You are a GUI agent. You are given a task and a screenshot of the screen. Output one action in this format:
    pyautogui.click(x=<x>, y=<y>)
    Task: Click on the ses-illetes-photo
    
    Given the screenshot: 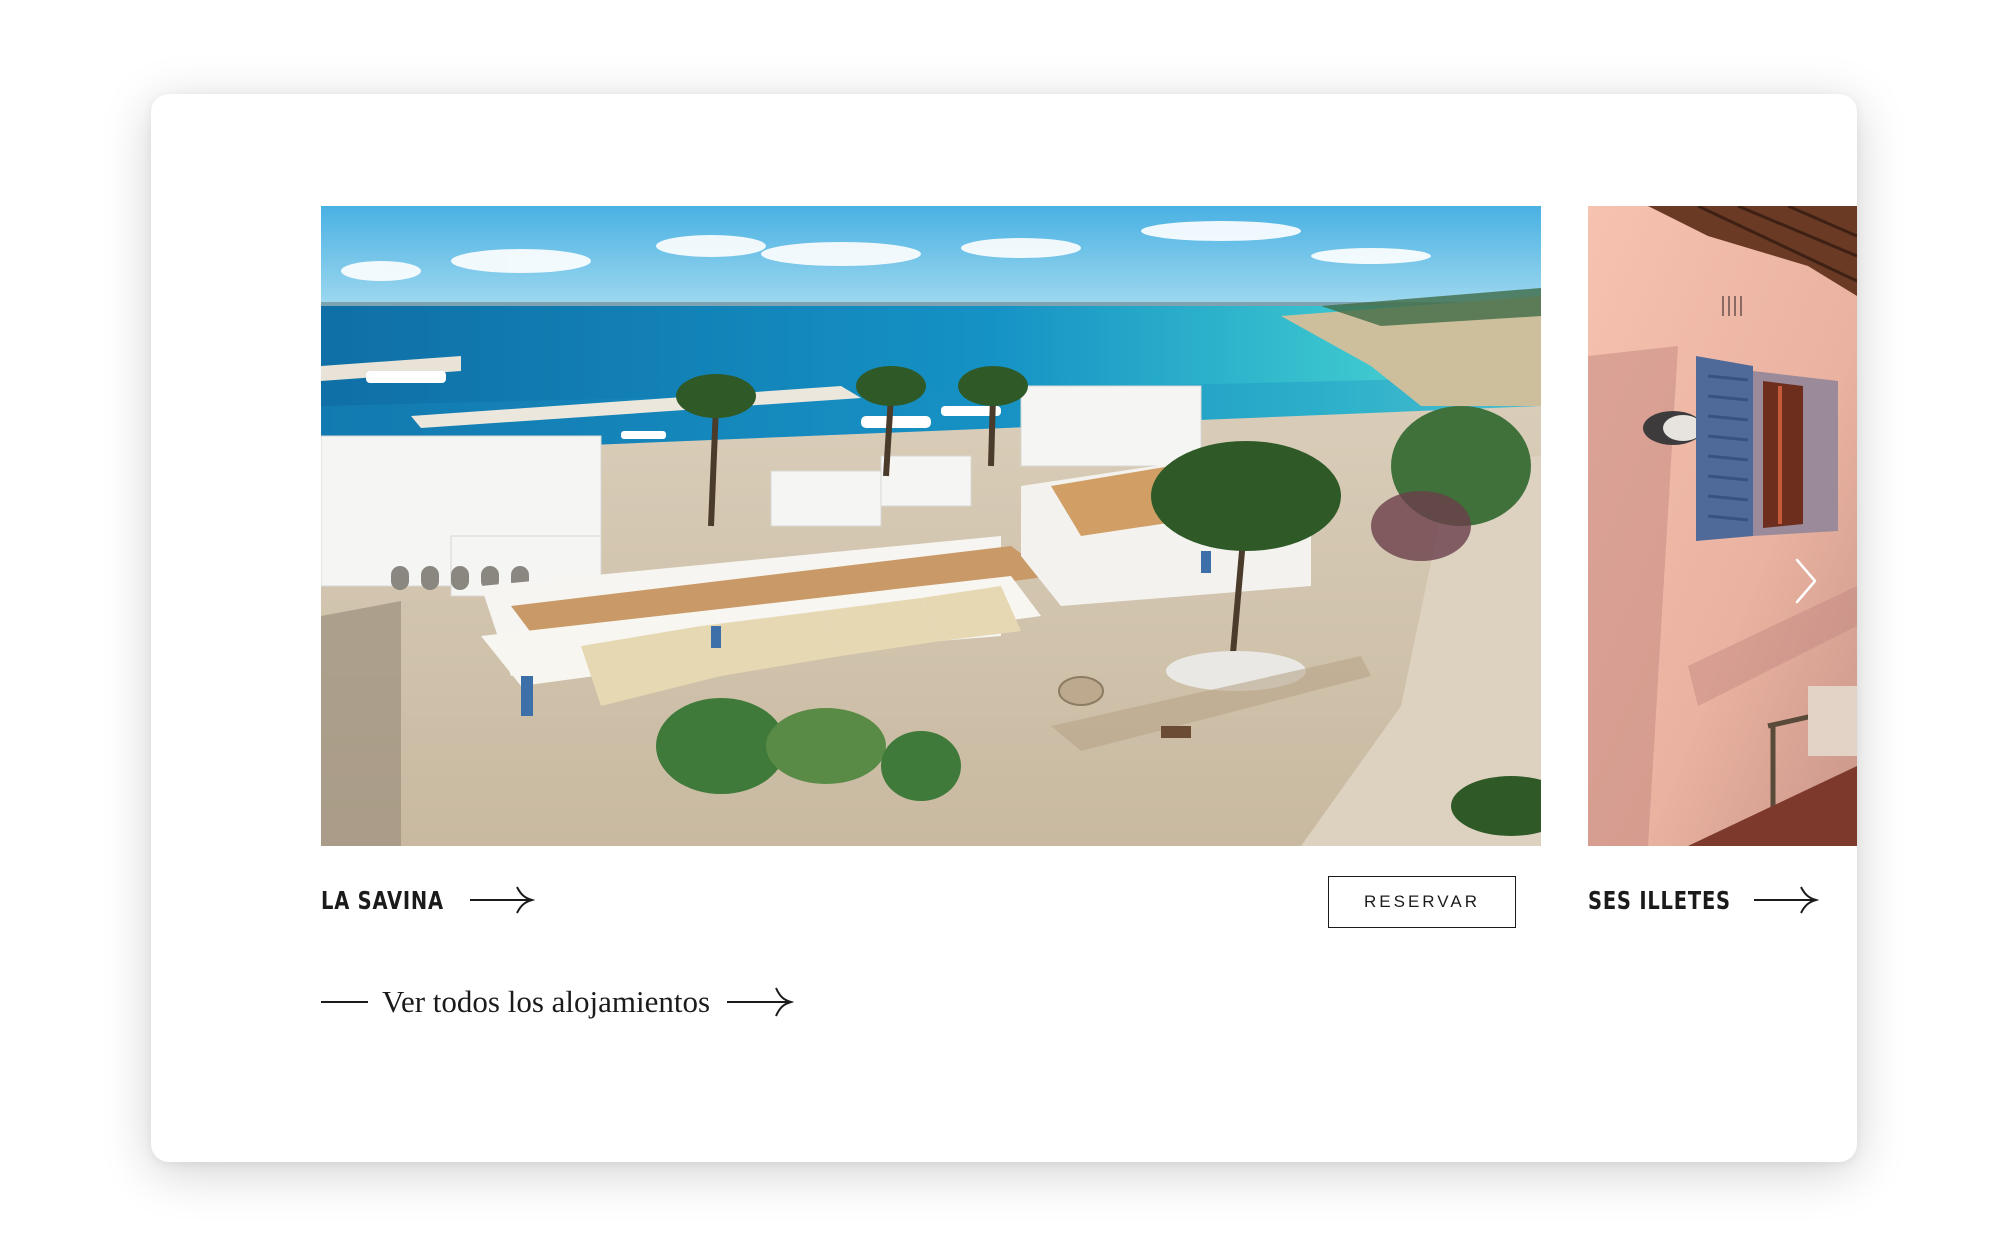 What is the action you would take?
    pyautogui.click(x=1722, y=526)
    